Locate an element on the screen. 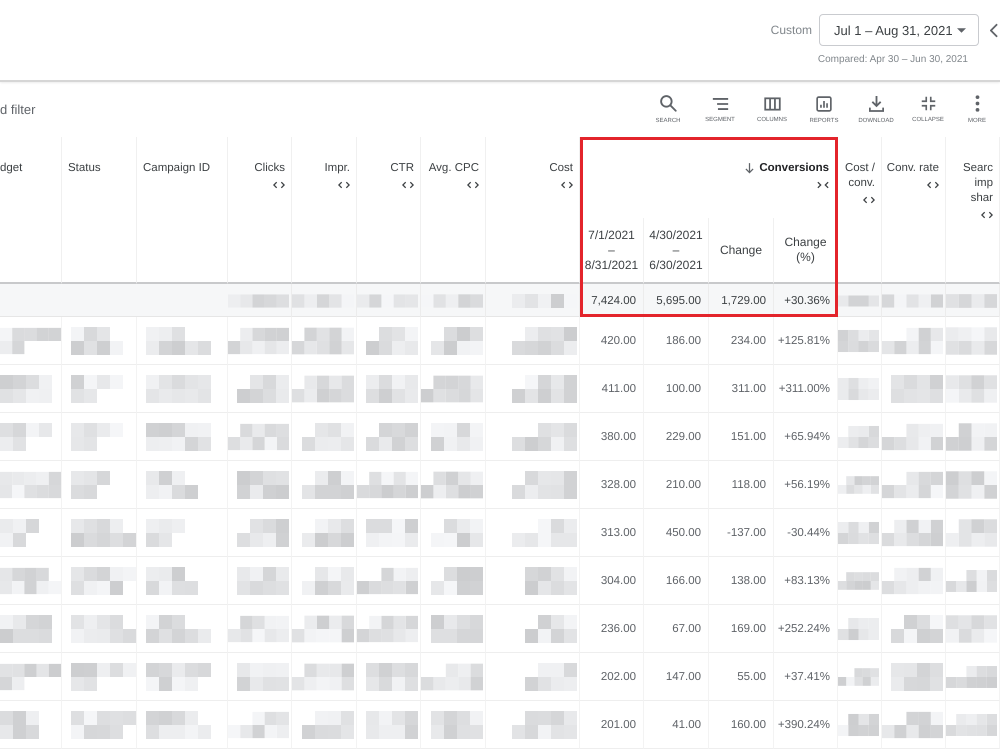 This screenshot has width=1000, height=750. table-cell: 420.00 is located at coordinates (612, 341).